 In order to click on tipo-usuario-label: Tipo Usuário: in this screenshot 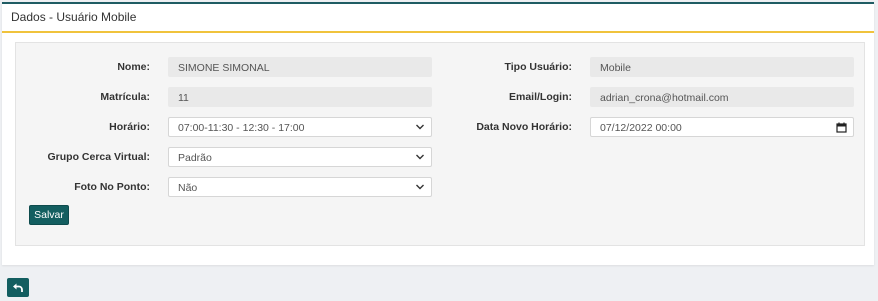, I will do `click(538, 67)`.